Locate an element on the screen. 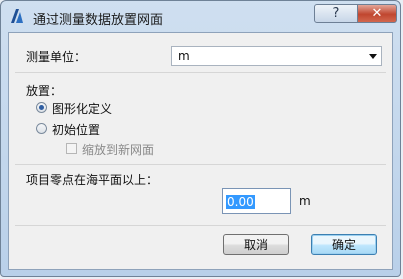  elevation-unit: m is located at coordinates (305, 201).